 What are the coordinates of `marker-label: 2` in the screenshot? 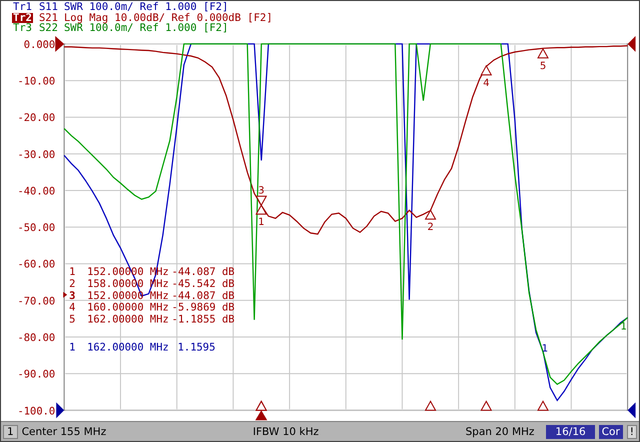 It's located at (430, 227).